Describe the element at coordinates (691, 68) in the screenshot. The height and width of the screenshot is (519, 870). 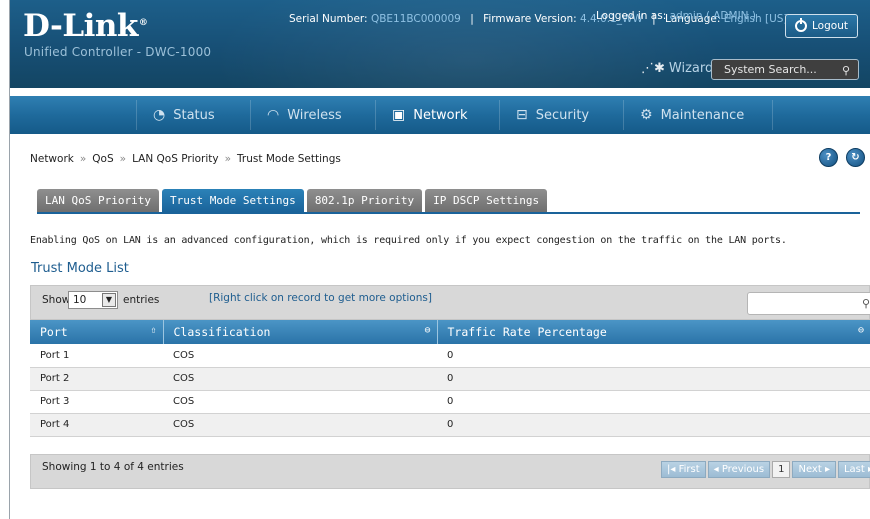
I see `wizard-label: Wizard` at that location.